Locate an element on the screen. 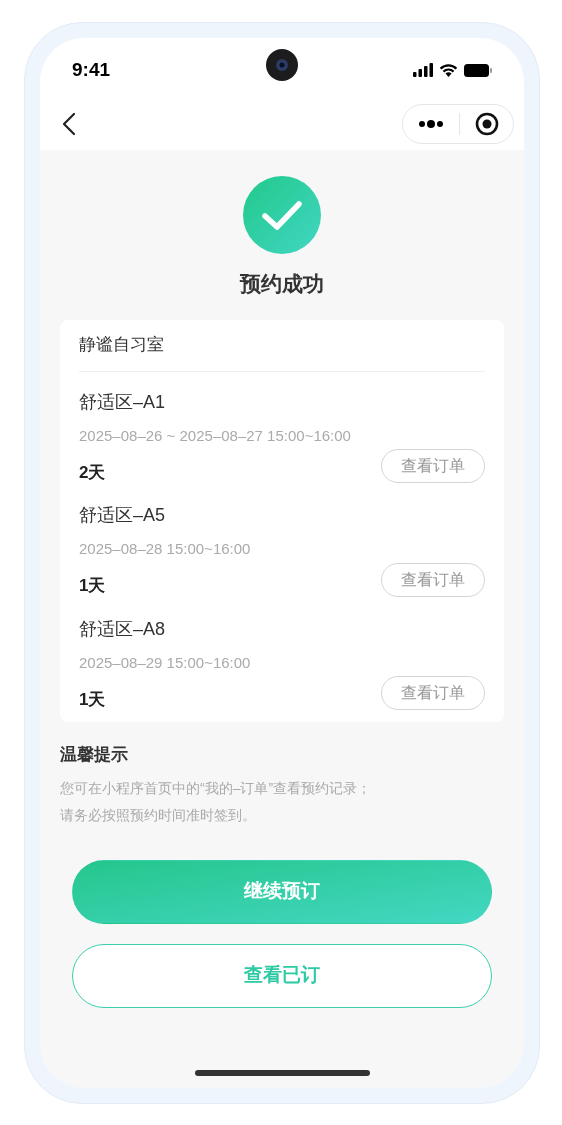 Image resolution: width=562 pixels, height=1125 pixels. booking-time: 2025–08–28 15:00~16:00 is located at coordinates (165, 549).